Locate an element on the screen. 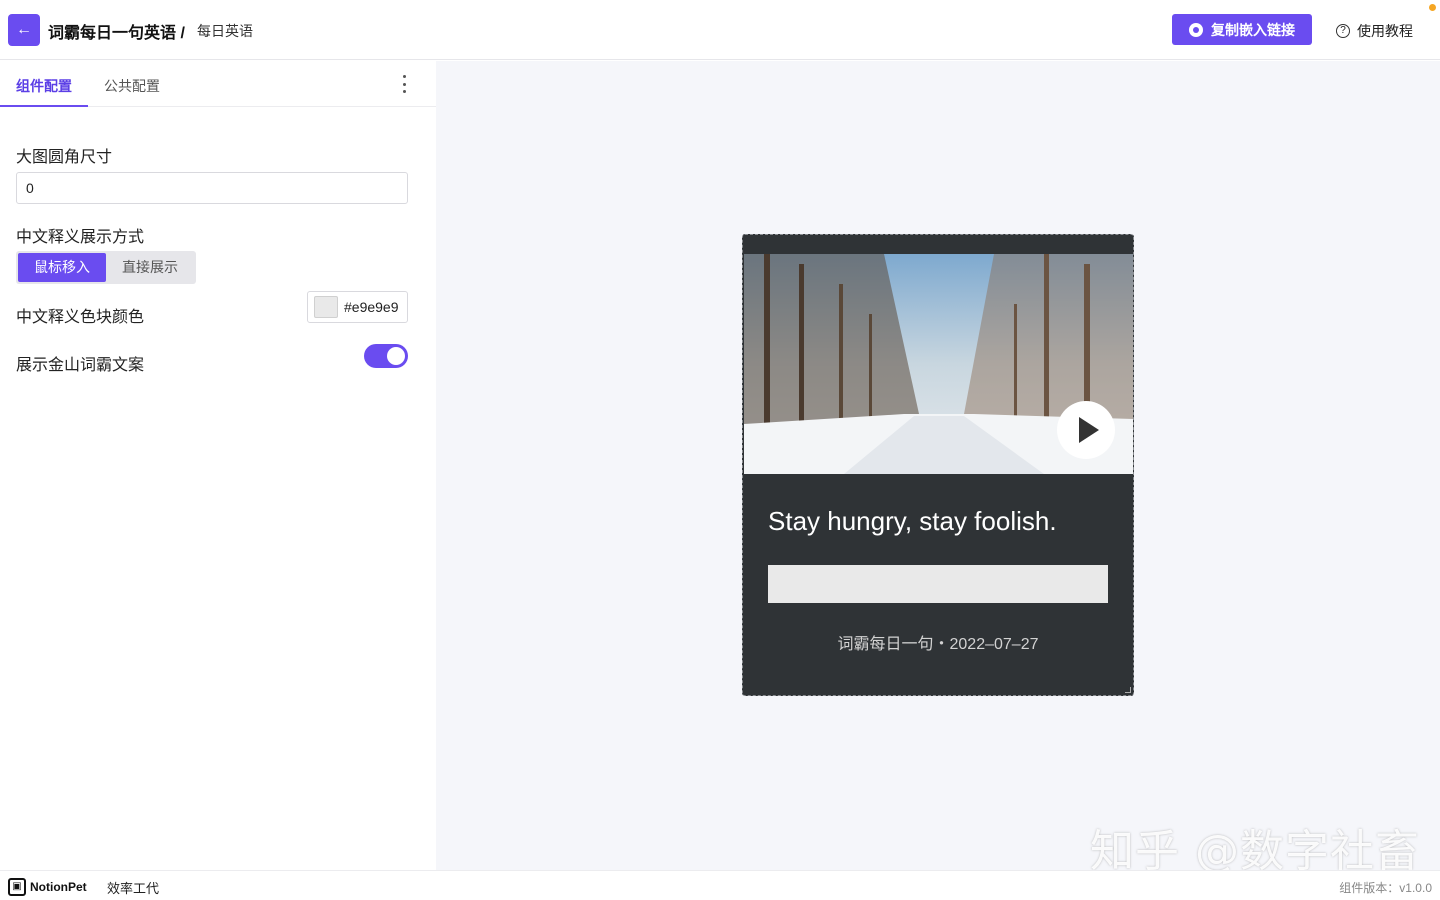  english-quote: Stay hungry, stay foolish. is located at coordinates (912, 521).